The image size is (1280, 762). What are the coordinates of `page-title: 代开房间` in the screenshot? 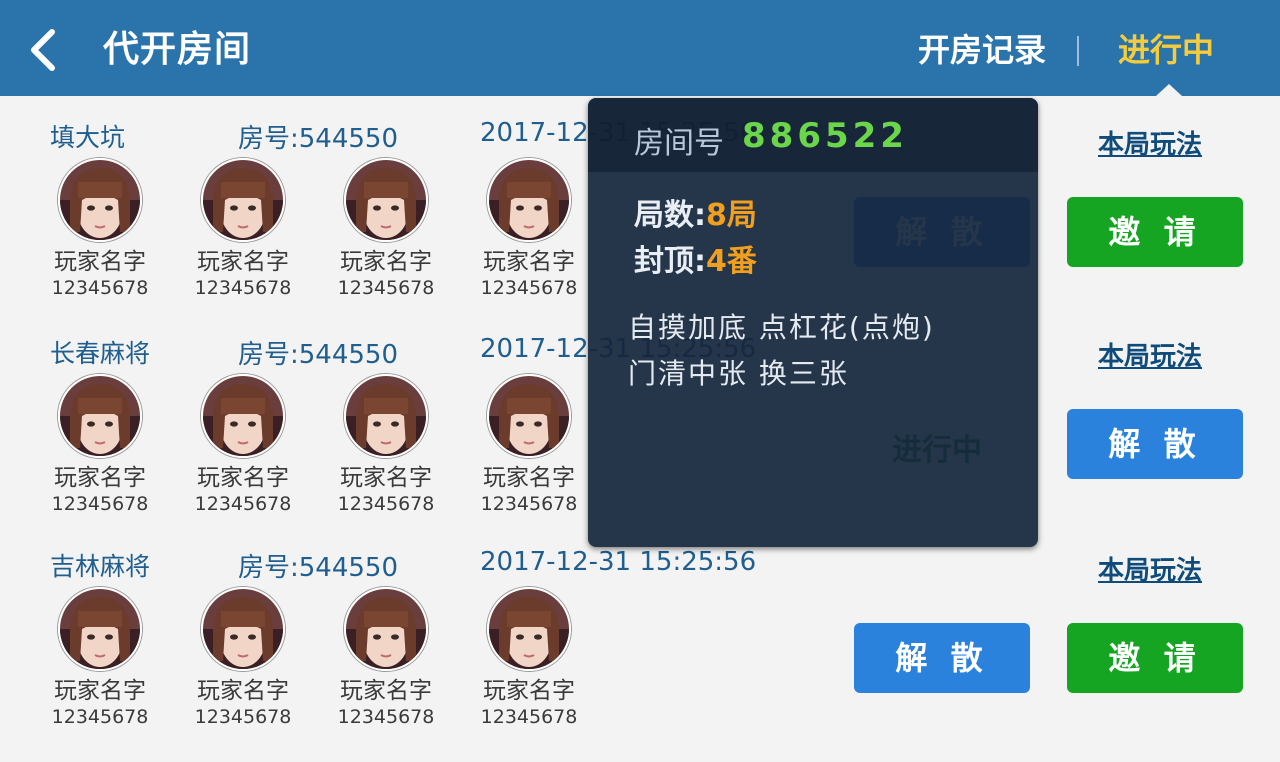 It's located at (177, 49).